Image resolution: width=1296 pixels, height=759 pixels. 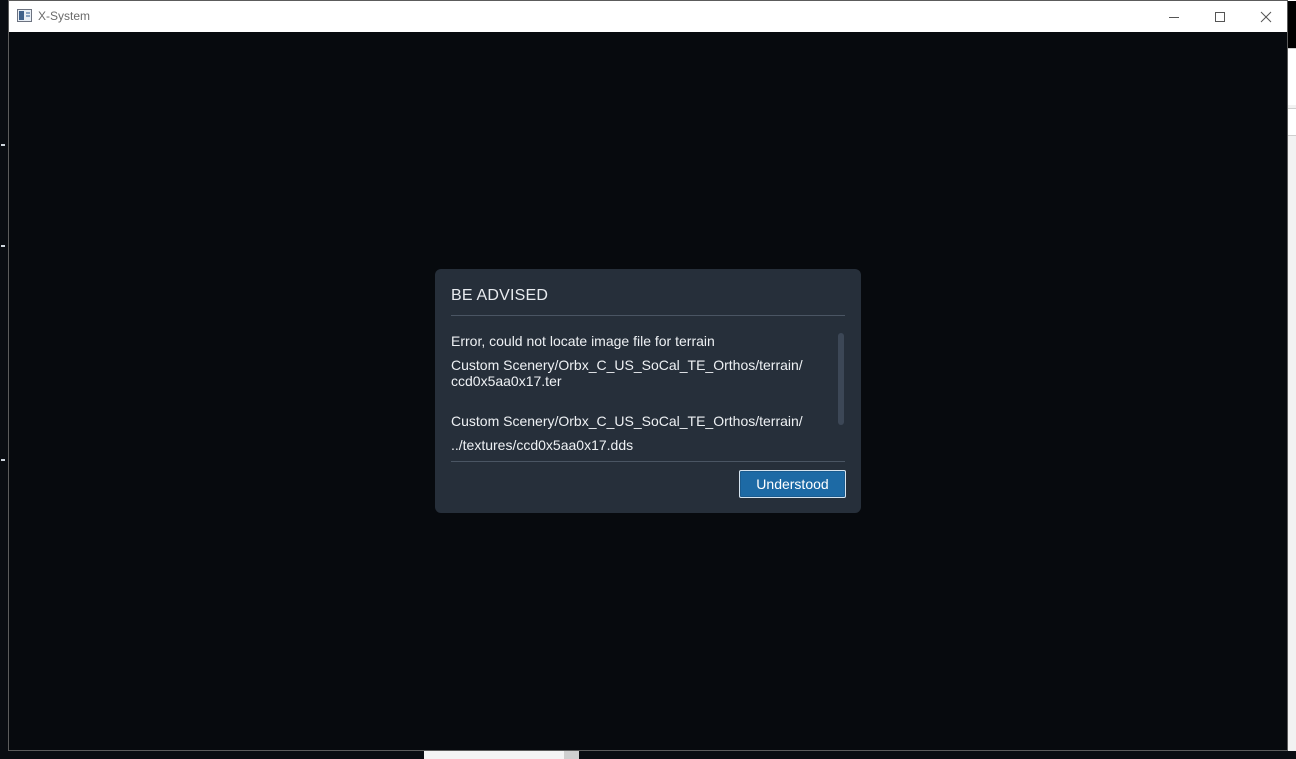 I want to click on close-button, so click(x=1266, y=16).